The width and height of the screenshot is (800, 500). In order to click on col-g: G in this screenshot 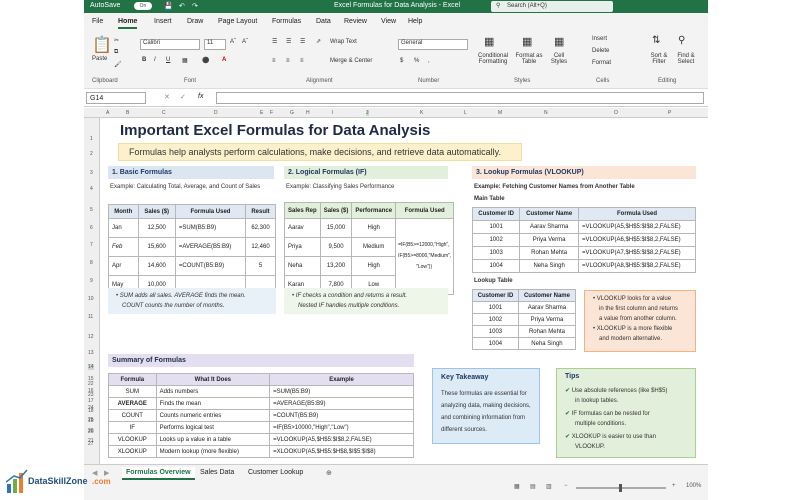, I will do `click(292, 113)`.